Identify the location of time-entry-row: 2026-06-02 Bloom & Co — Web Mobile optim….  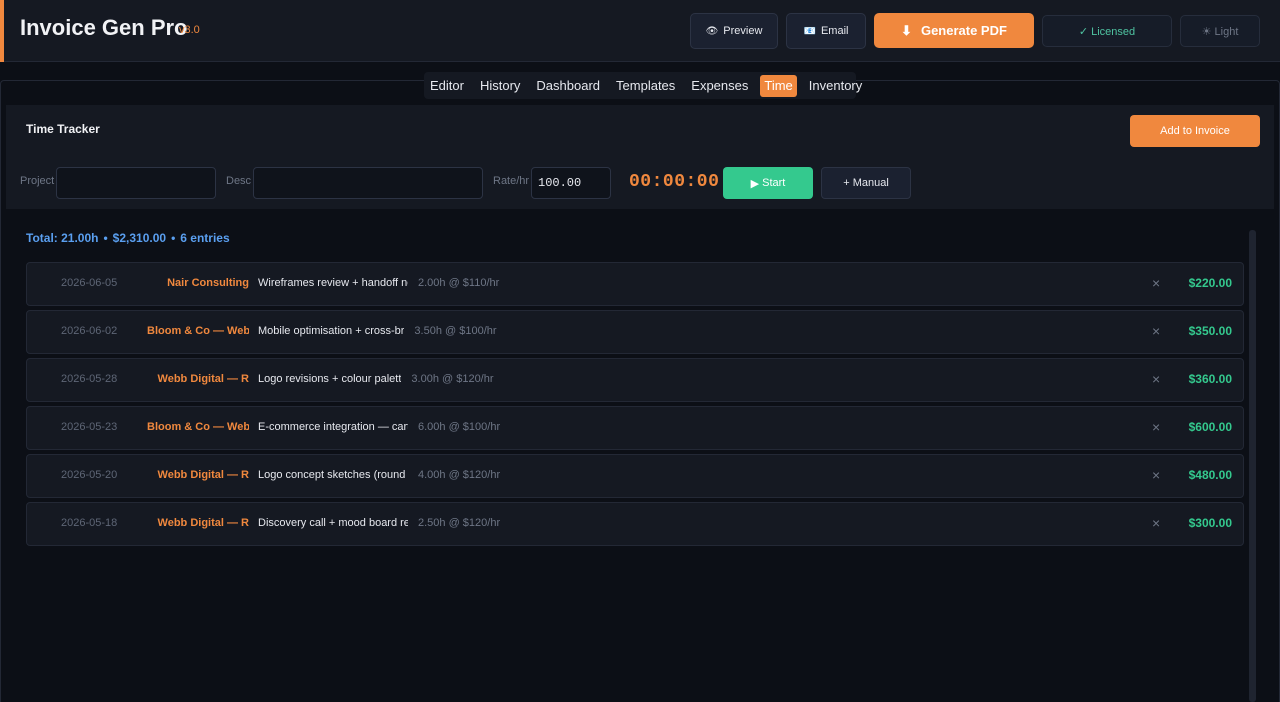
(635, 332).